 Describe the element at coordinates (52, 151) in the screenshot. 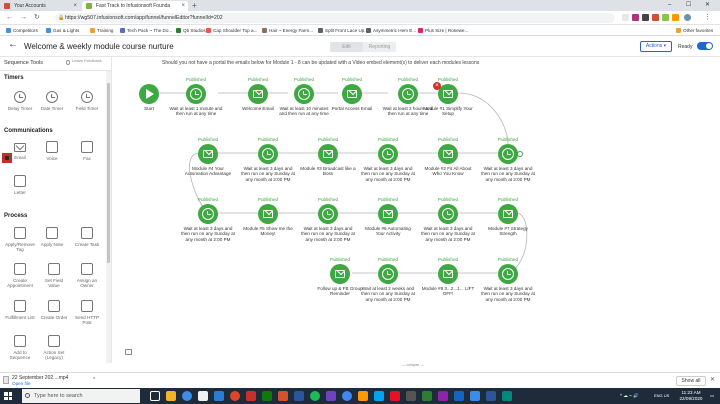

I see `tool-voice: Voice` at that location.